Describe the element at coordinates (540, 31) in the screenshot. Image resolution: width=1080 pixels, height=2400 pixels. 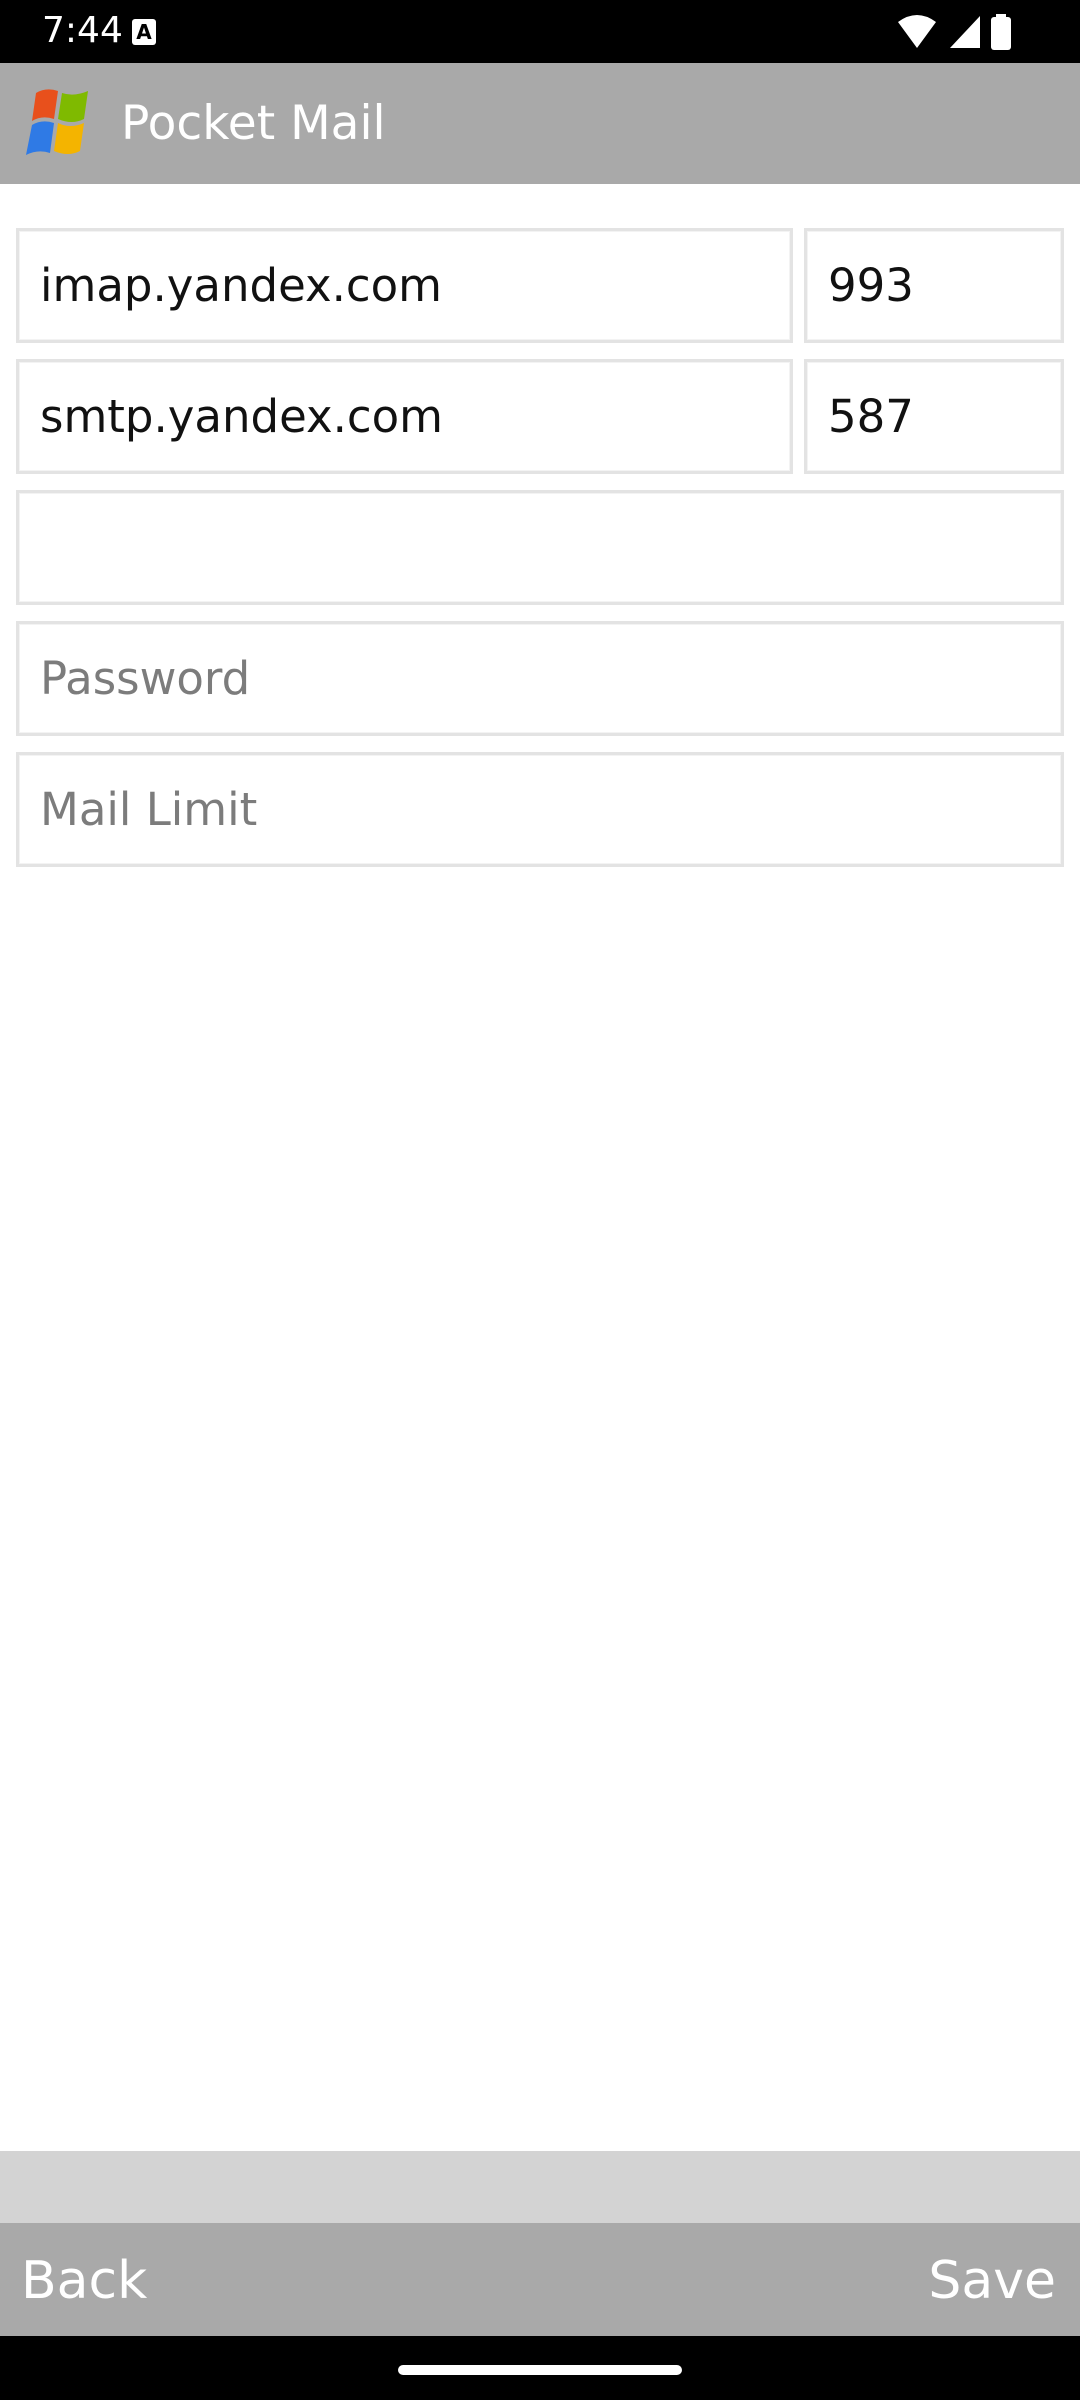
I see `status-bar: 7:44 A` at that location.